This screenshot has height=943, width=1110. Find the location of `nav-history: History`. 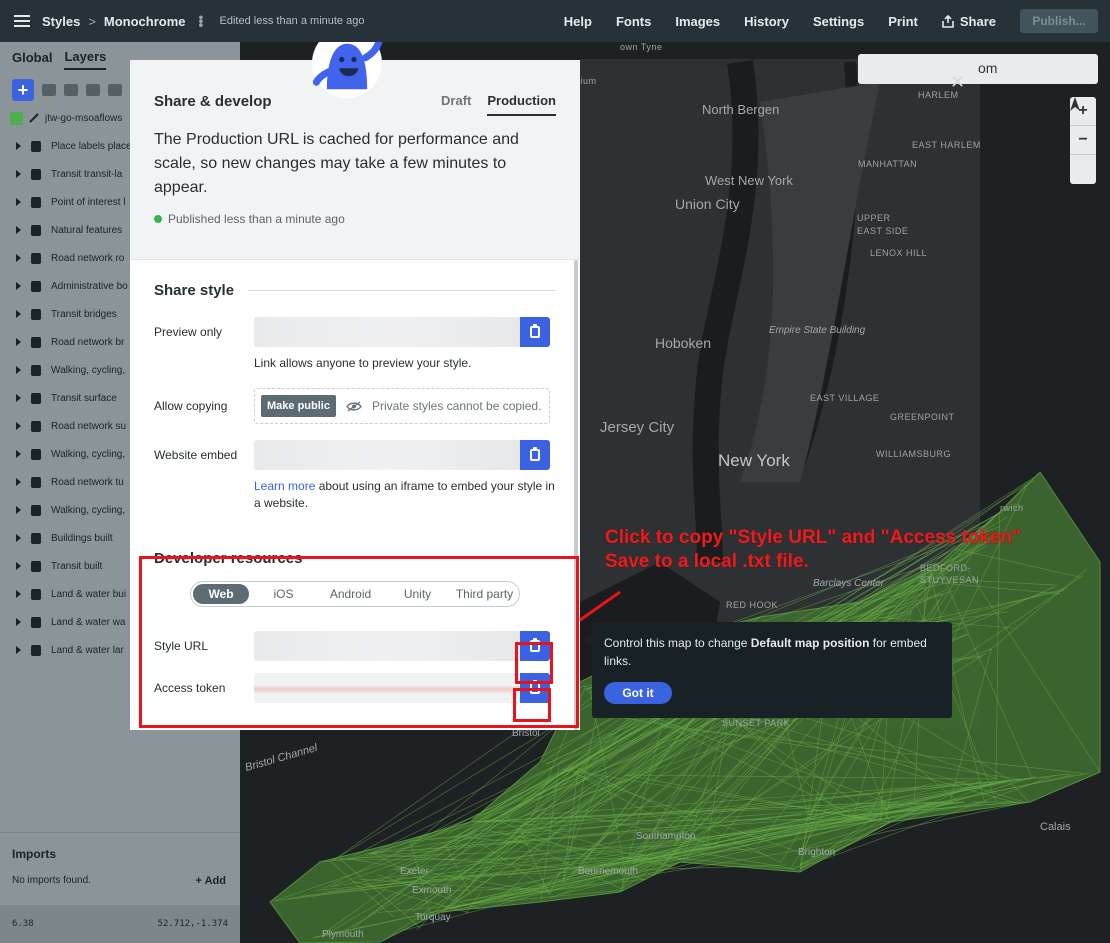

nav-history: History is located at coordinates (766, 21).